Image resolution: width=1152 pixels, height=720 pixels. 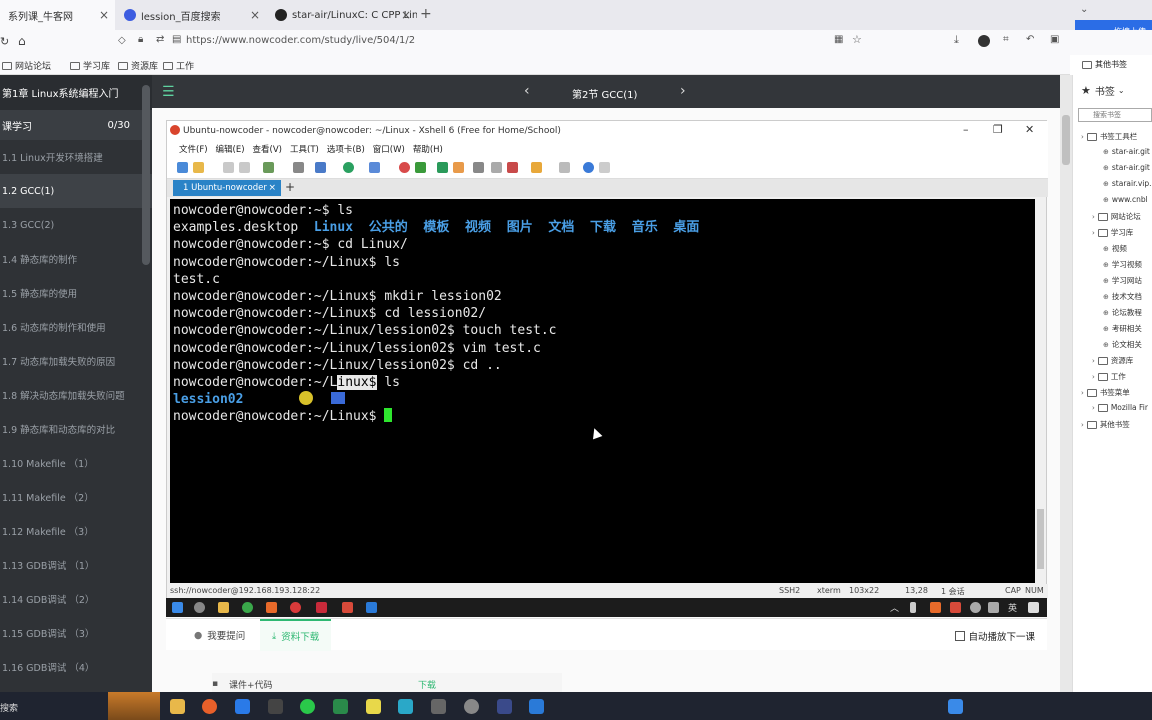 I want to click on notification-icon, so click(x=1033, y=607).